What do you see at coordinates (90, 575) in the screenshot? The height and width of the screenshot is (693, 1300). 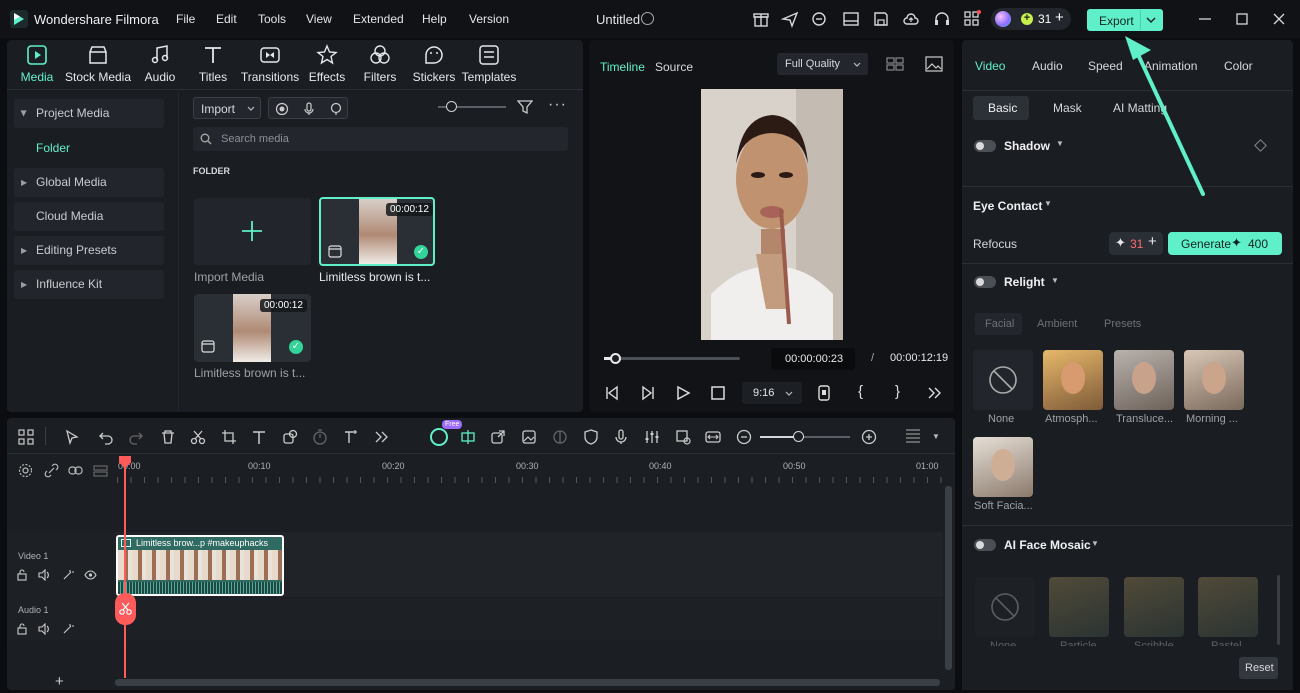 I see `eye-icon` at bounding box center [90, 575].